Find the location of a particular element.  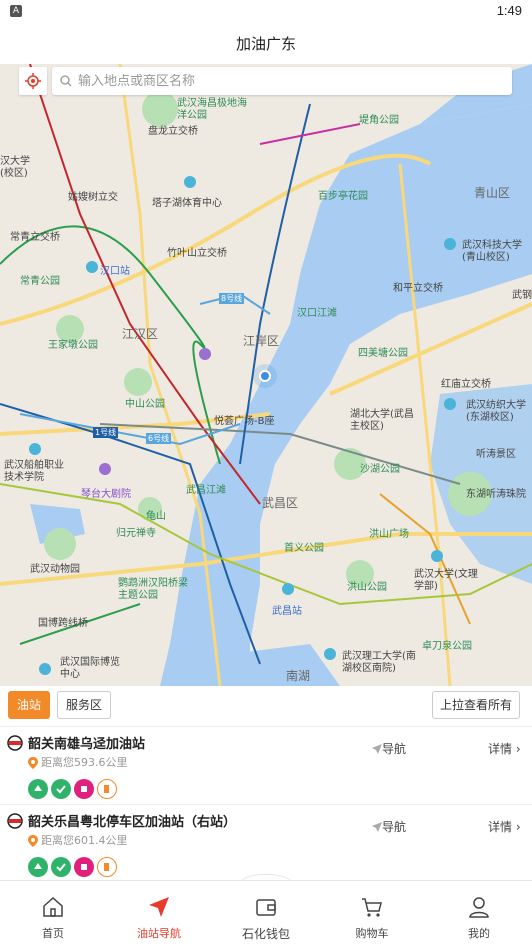

crosshair-icon is located at coordinates (33, 81).